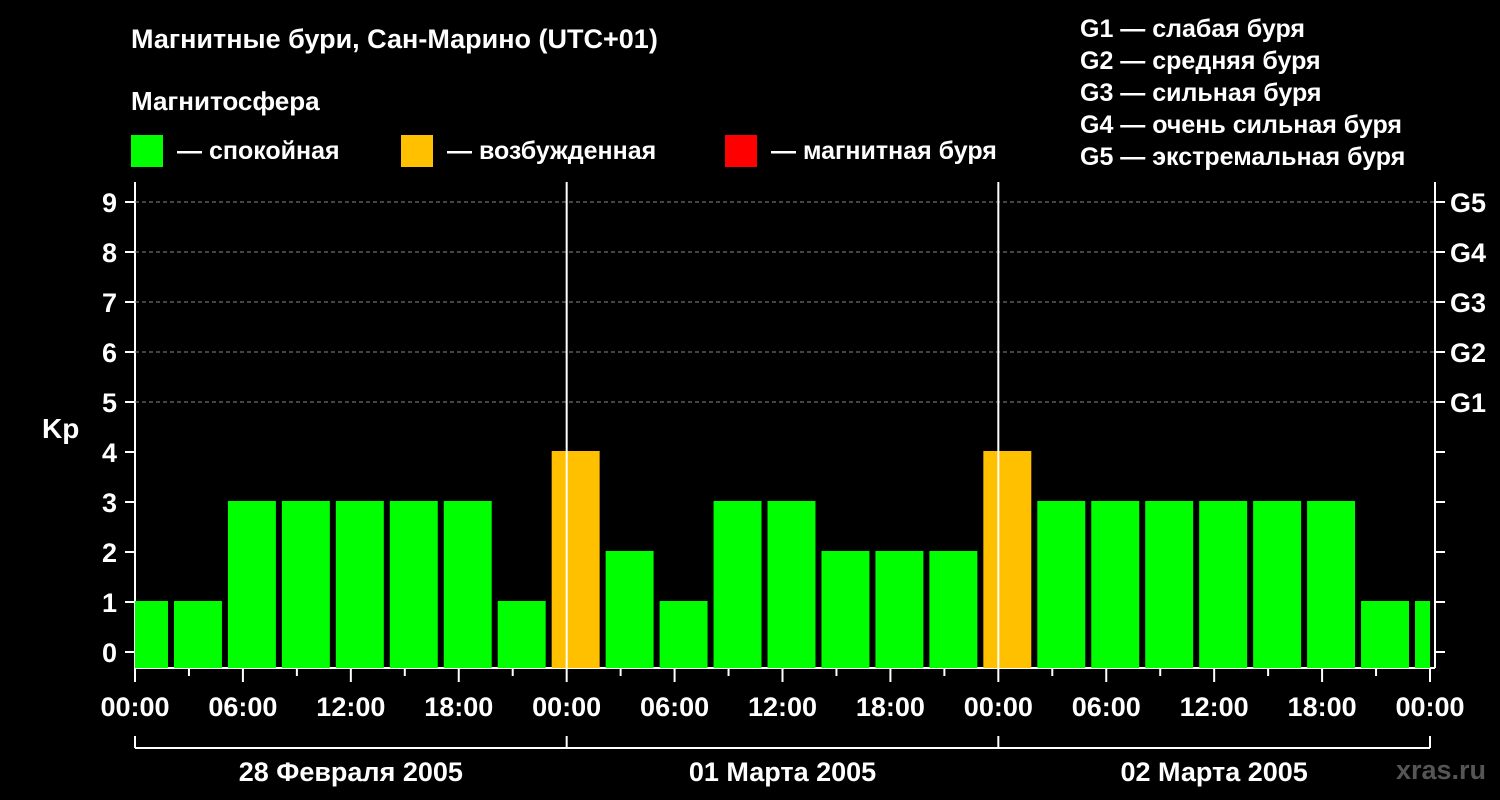  I want to click on y-tick-label: 1, so click(109, 603).